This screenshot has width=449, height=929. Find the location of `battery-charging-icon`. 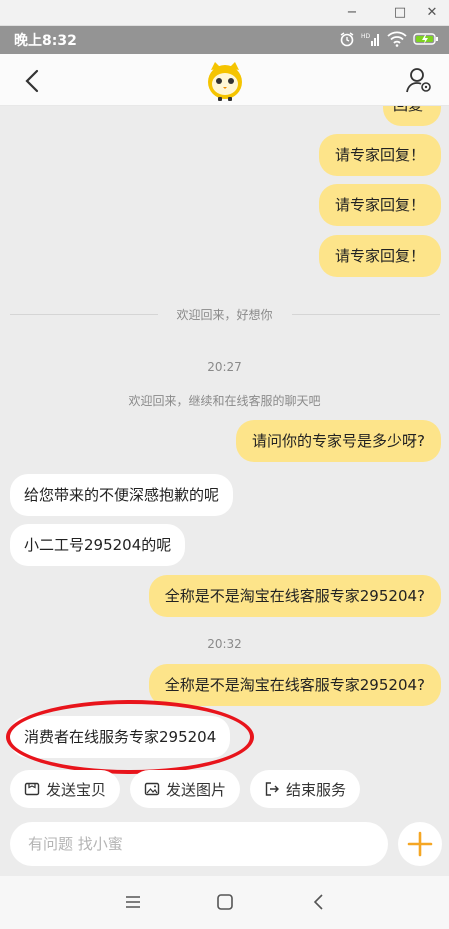

battery-charging-icon is located at coordinates (425, 39).